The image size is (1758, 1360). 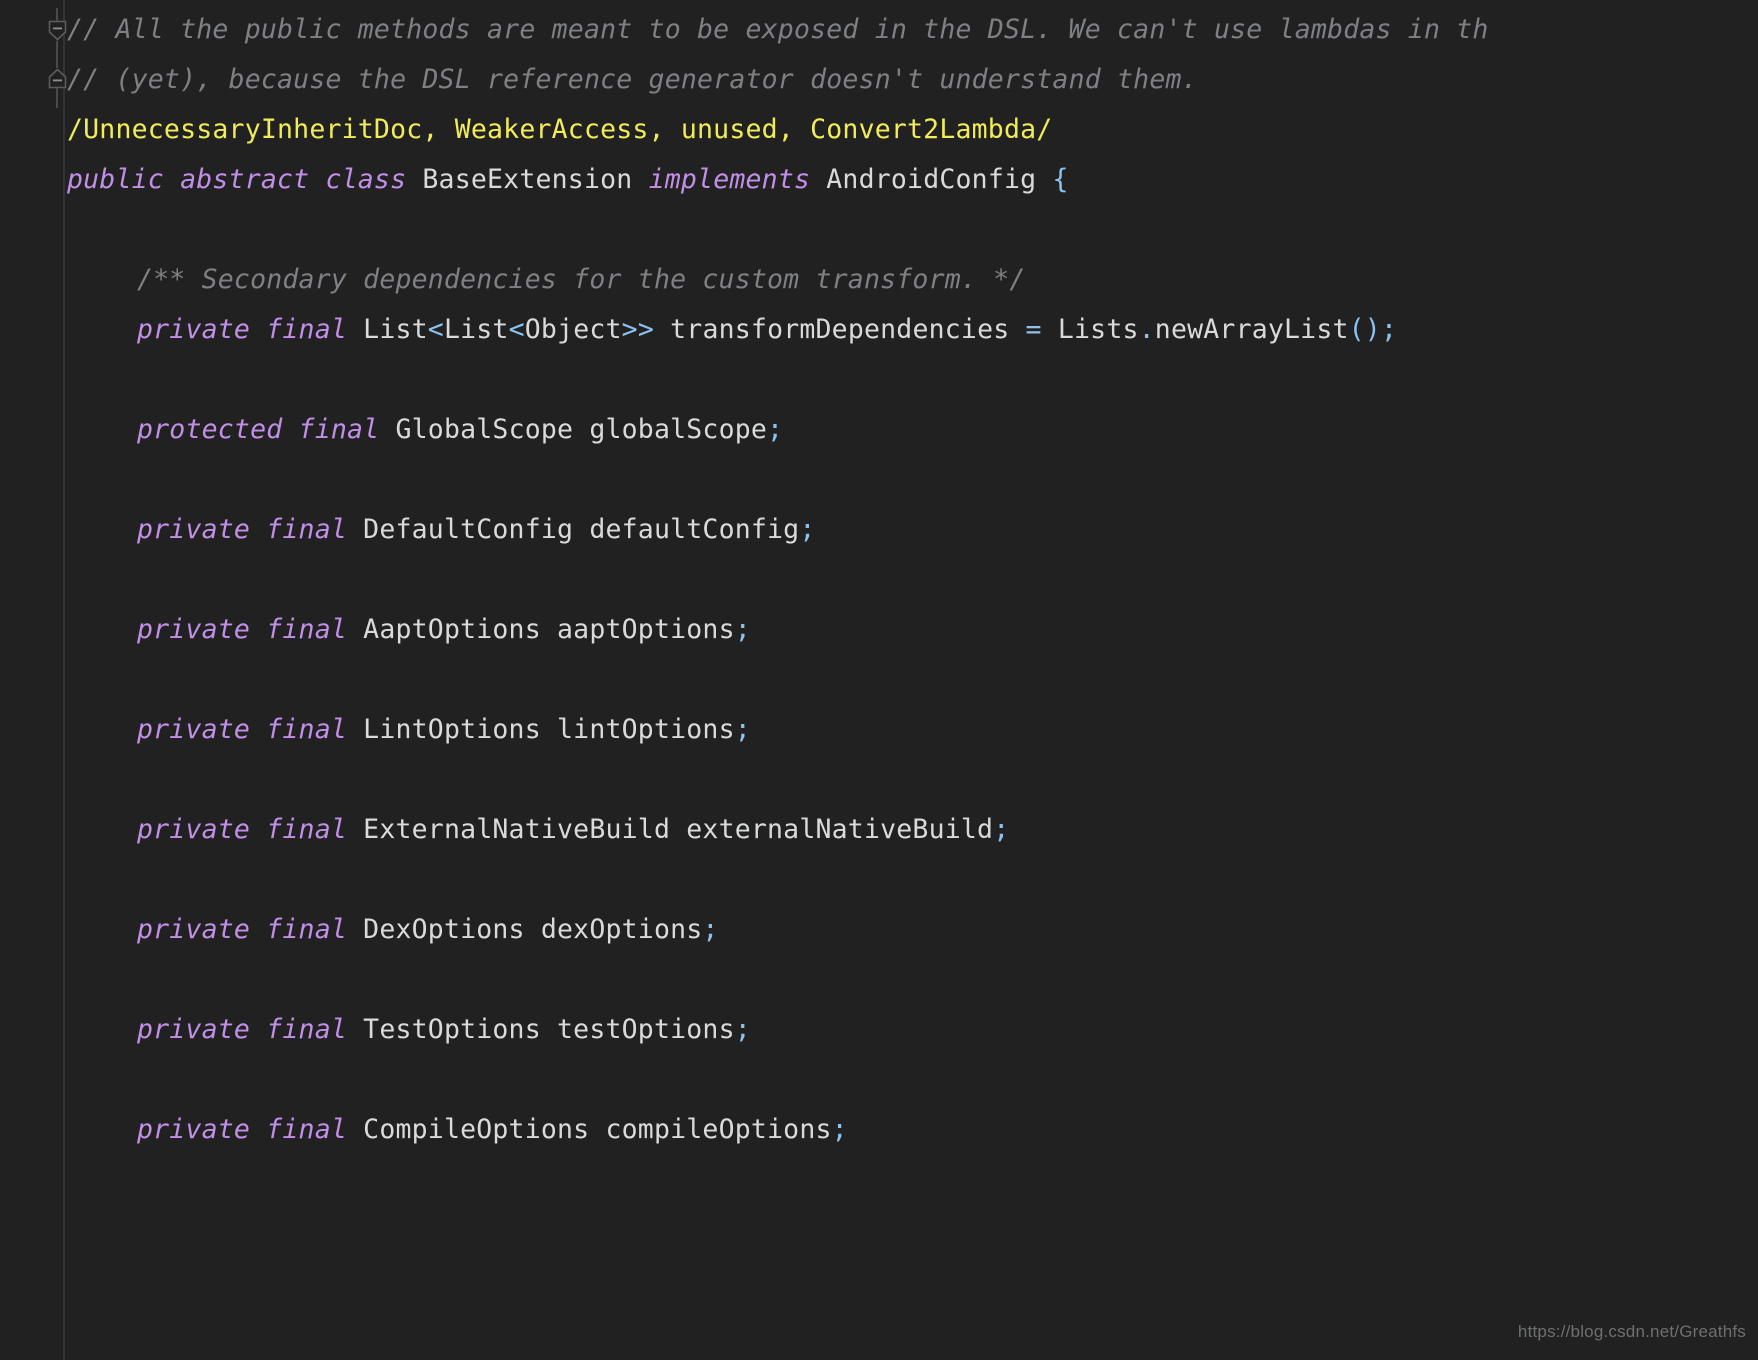 What do you see at coordinates (1146, 329) in the screenshot?
I see `code-token-operator: .` at bounding box center [1146, 329].